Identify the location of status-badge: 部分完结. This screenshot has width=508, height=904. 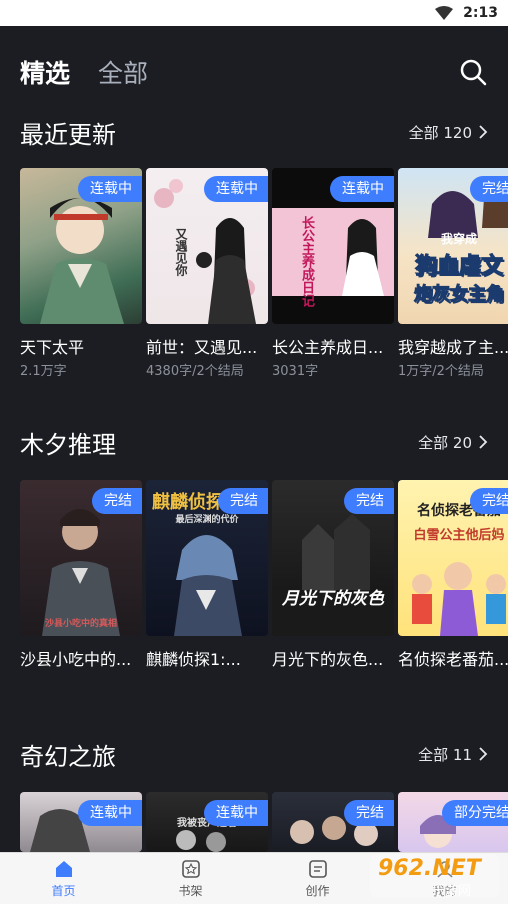
(475, 813).